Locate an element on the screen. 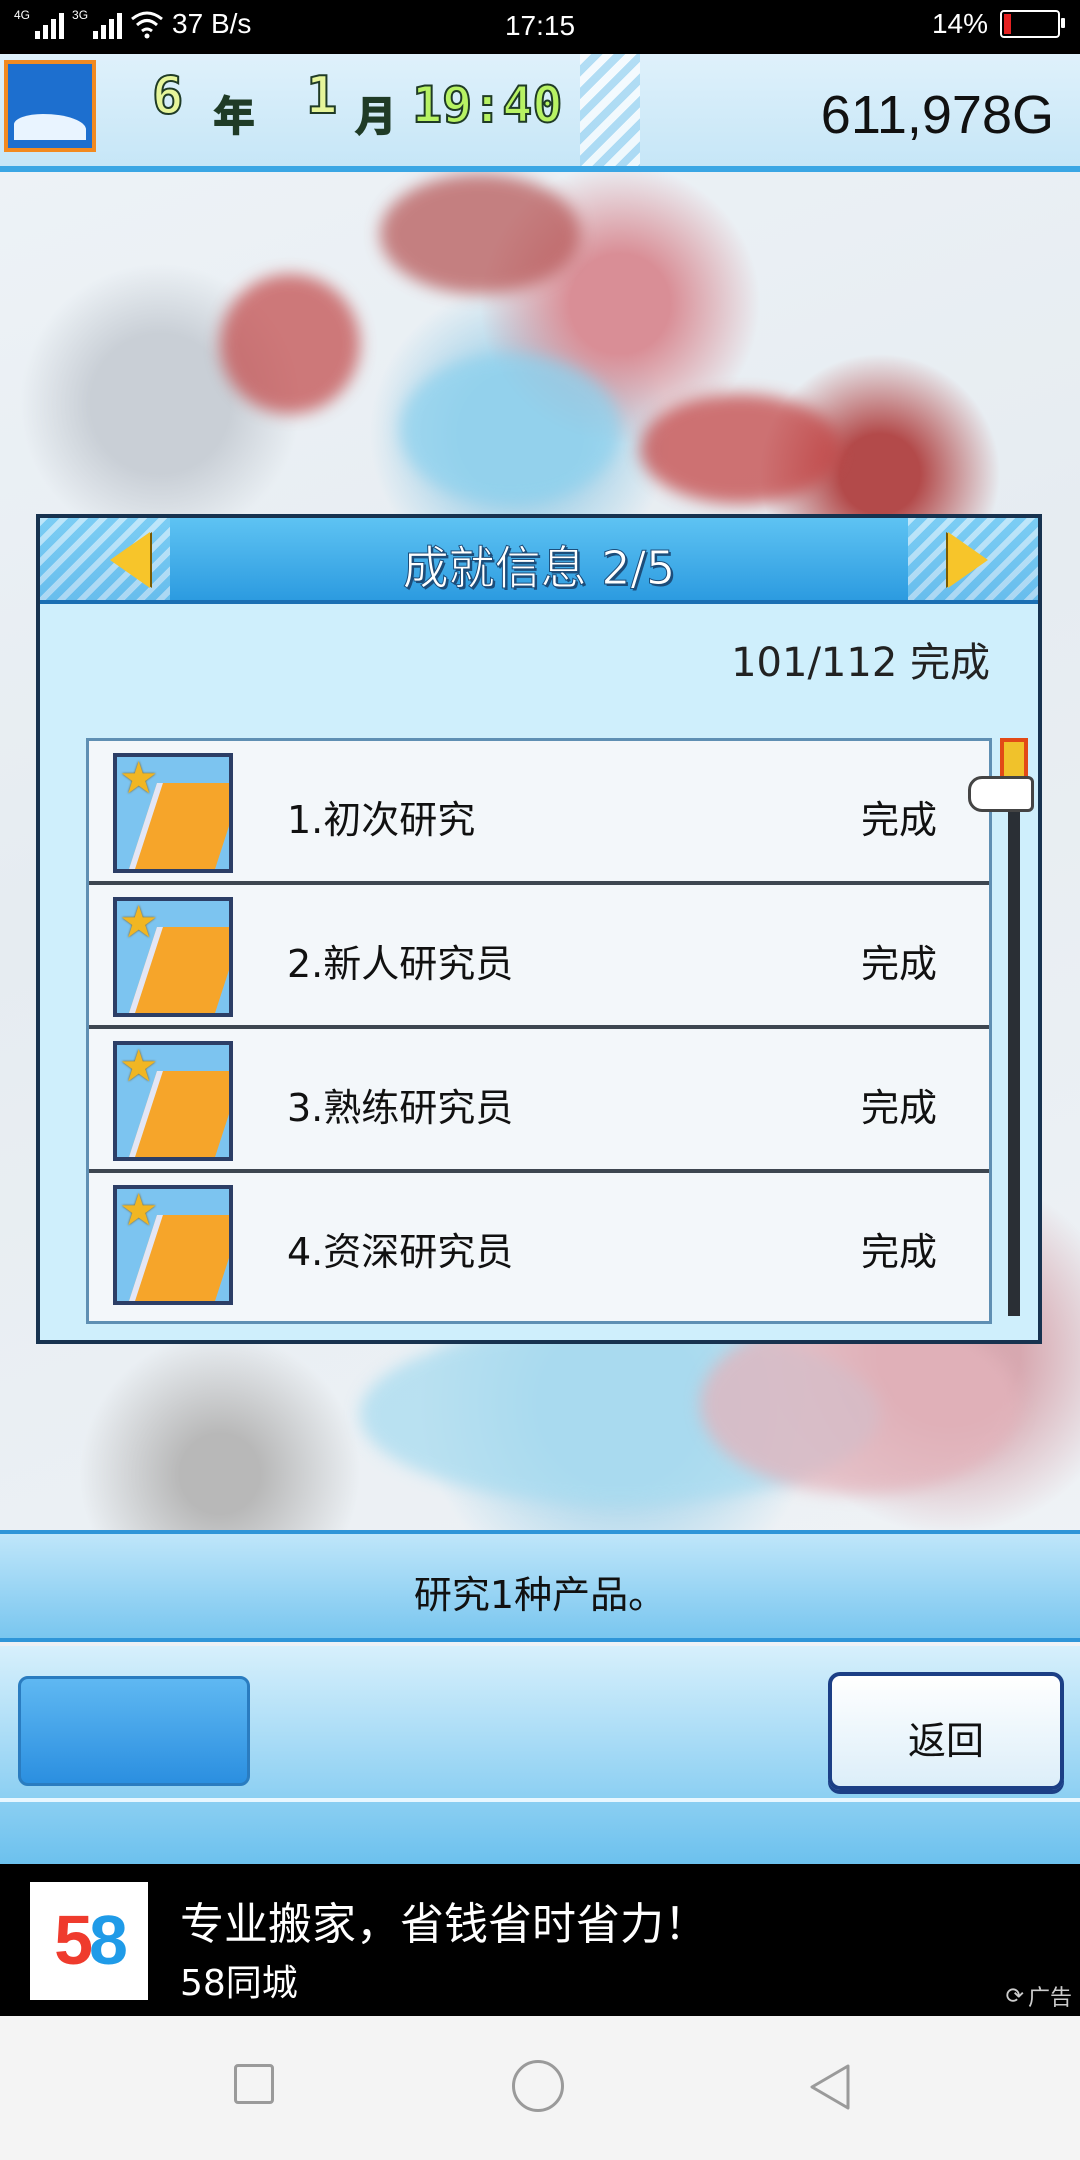  achievement-row: ★ 1.初次研究 完成 is located at coordinates (539, 813).